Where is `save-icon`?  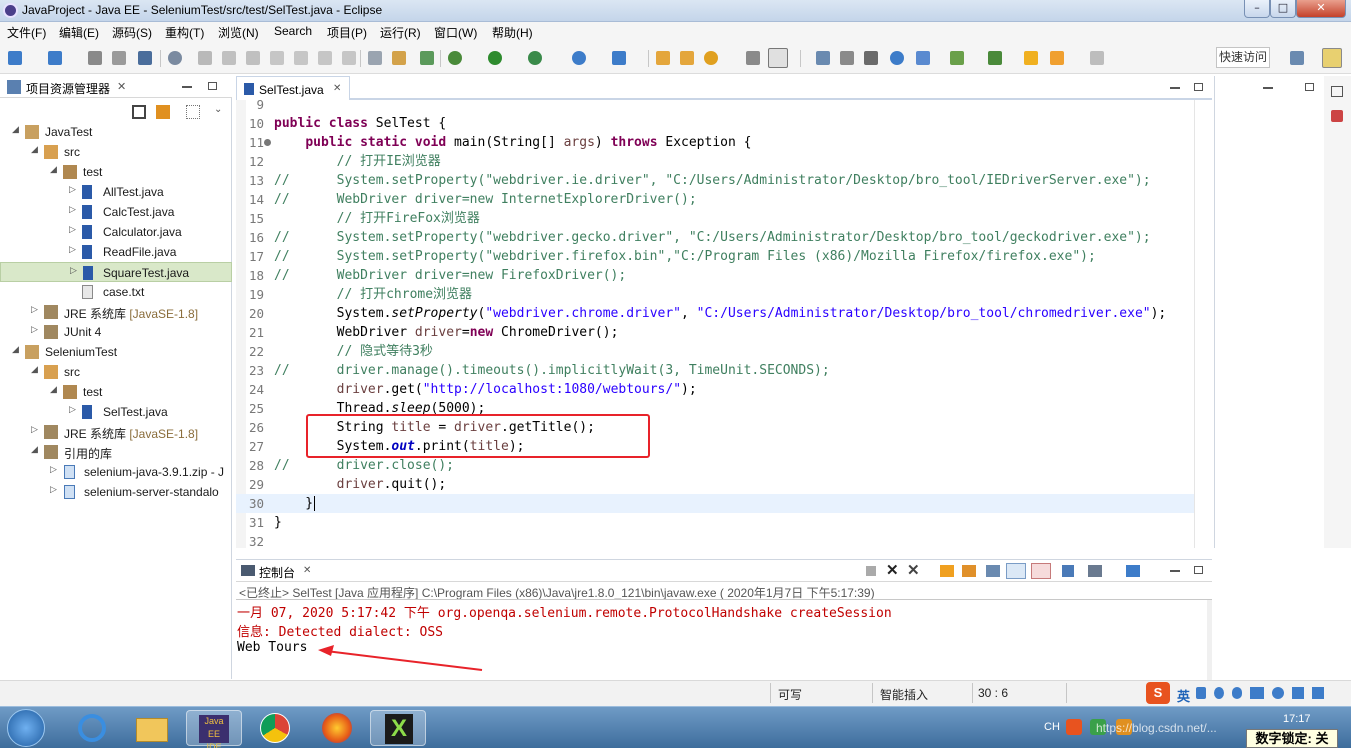 save-icon is located at coordinates (95, 58).